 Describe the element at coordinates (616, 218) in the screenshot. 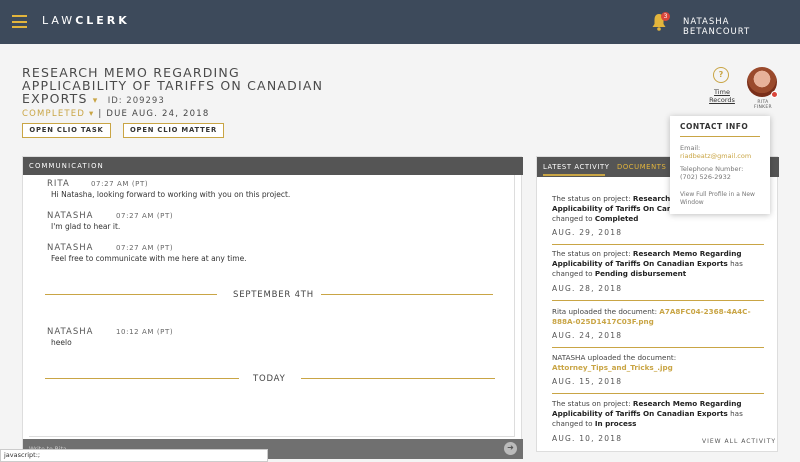

I see `activity-status: Completed` at that location.